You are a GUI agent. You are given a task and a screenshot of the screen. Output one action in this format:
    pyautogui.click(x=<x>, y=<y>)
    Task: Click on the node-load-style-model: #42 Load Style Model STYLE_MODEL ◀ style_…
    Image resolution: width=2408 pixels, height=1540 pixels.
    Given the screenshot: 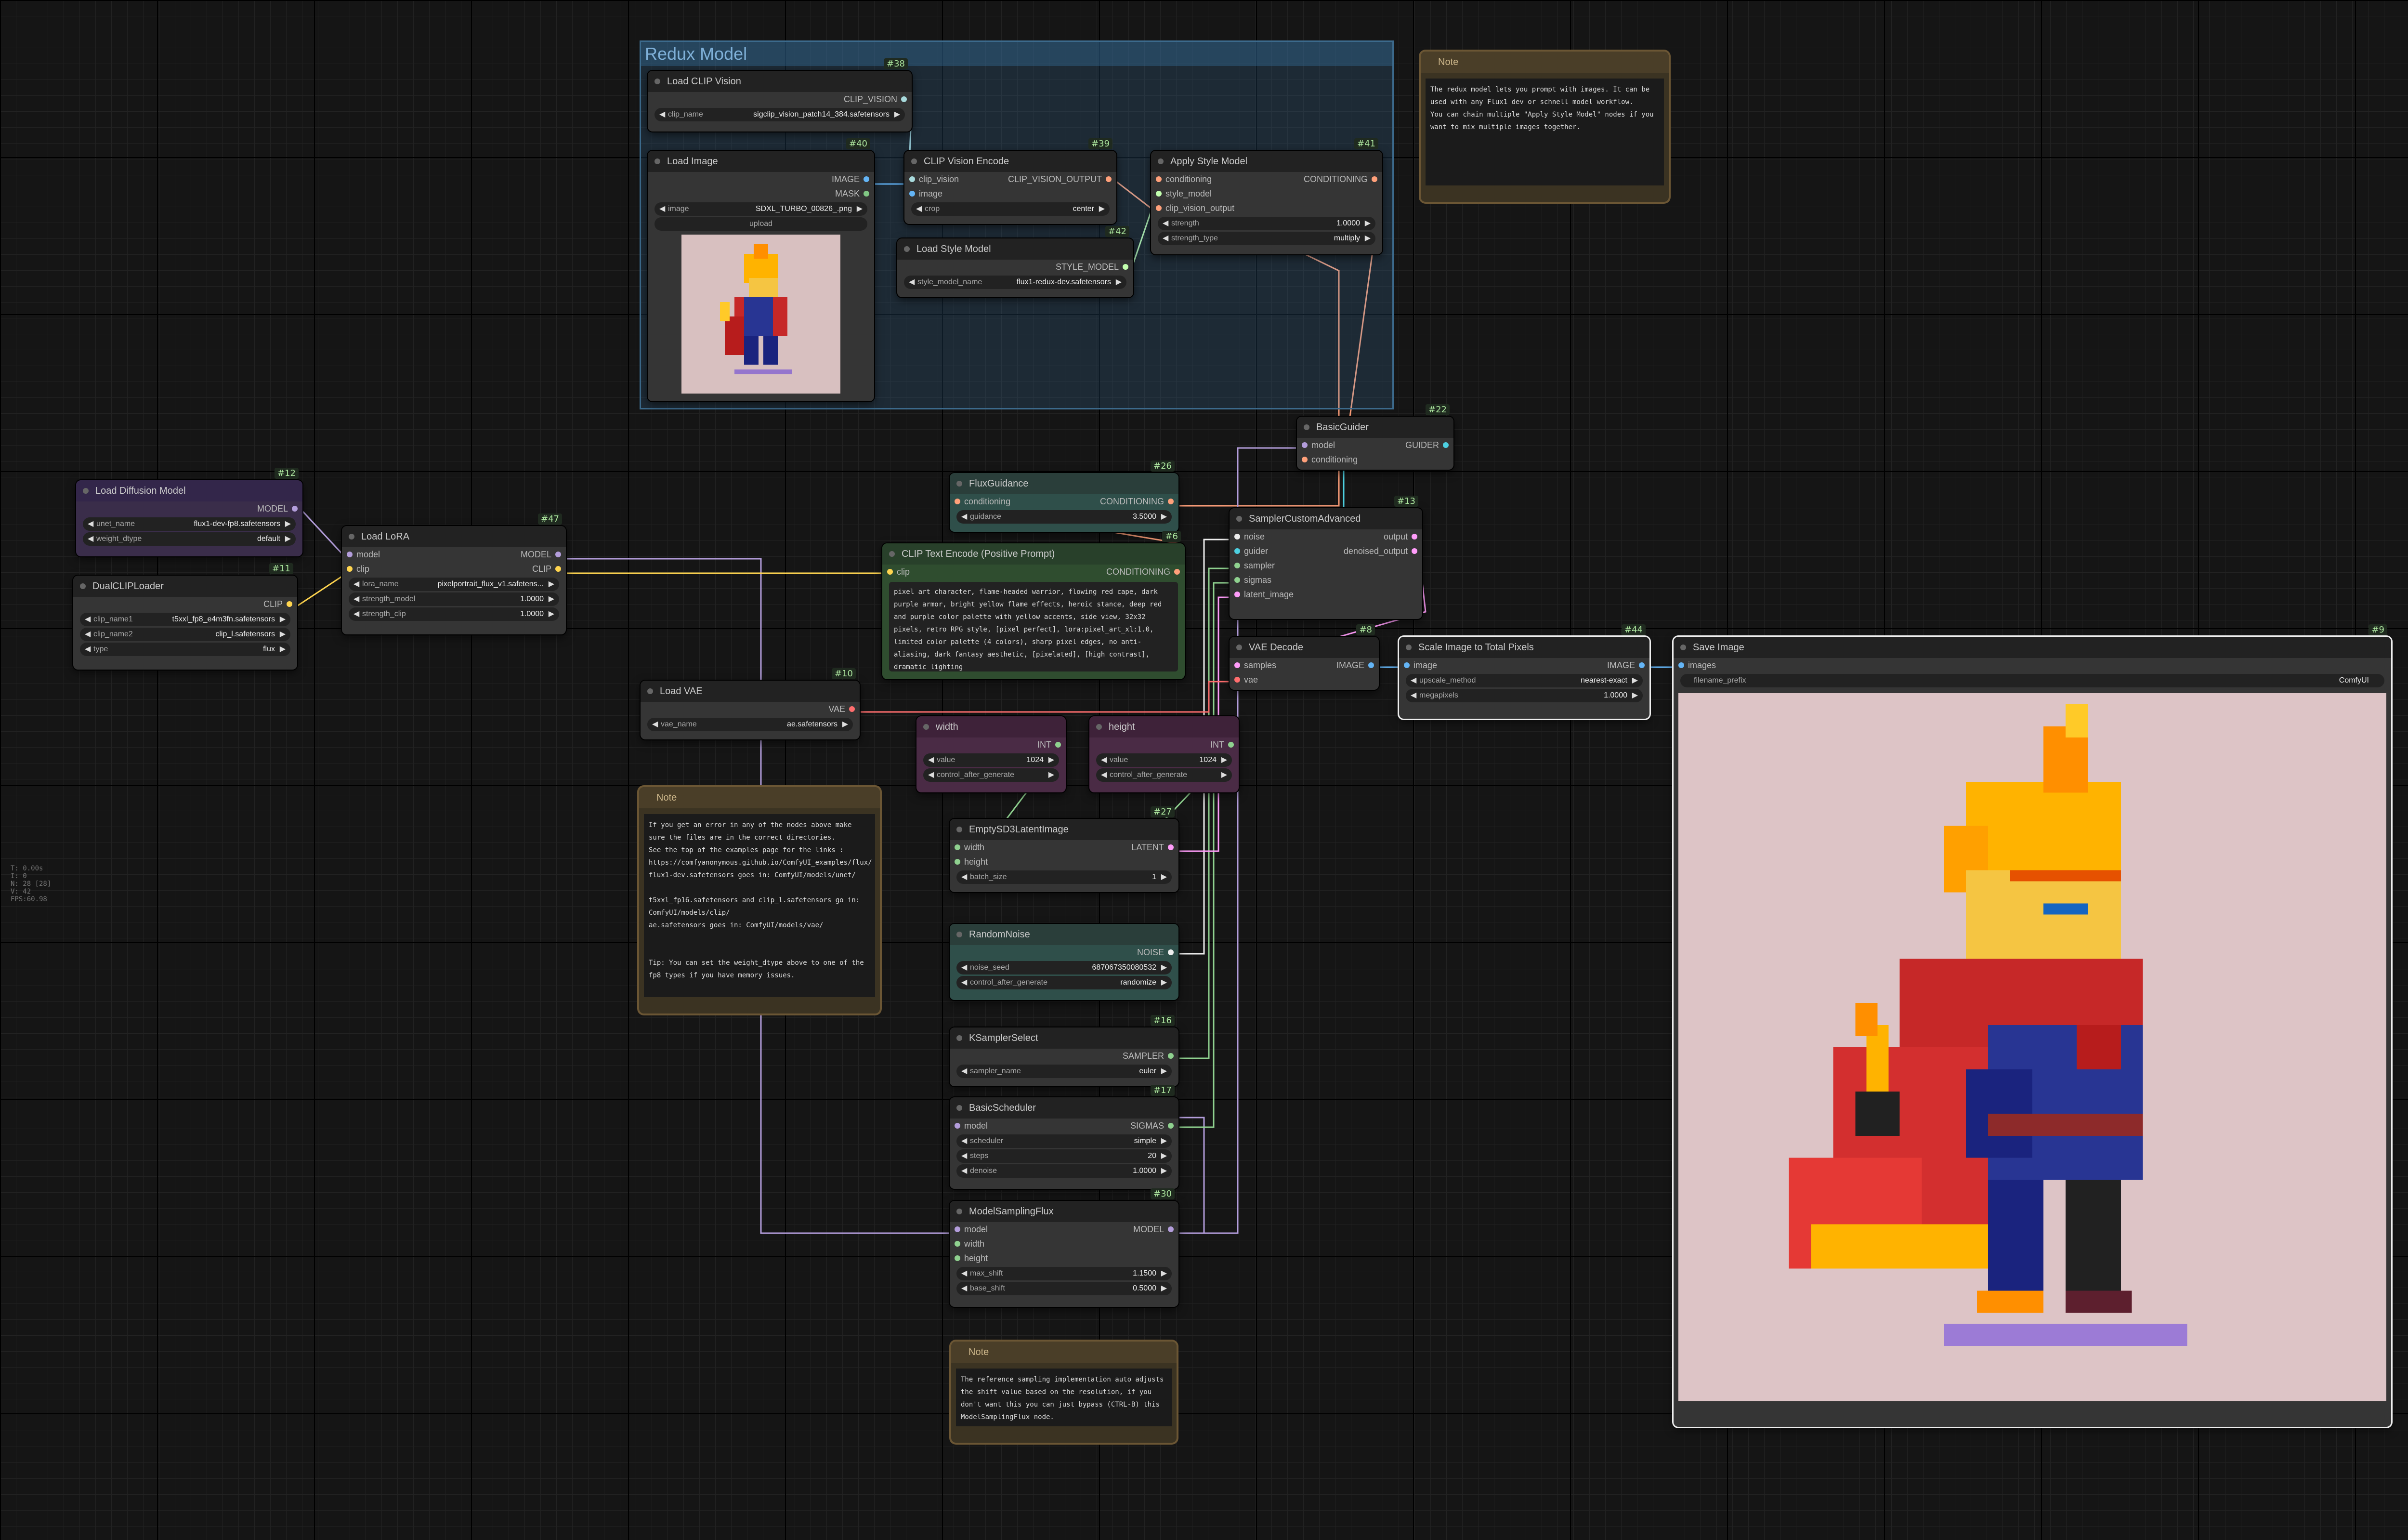 What is the action you would take?
    pyautogui.click(x=1015, y=261)
    